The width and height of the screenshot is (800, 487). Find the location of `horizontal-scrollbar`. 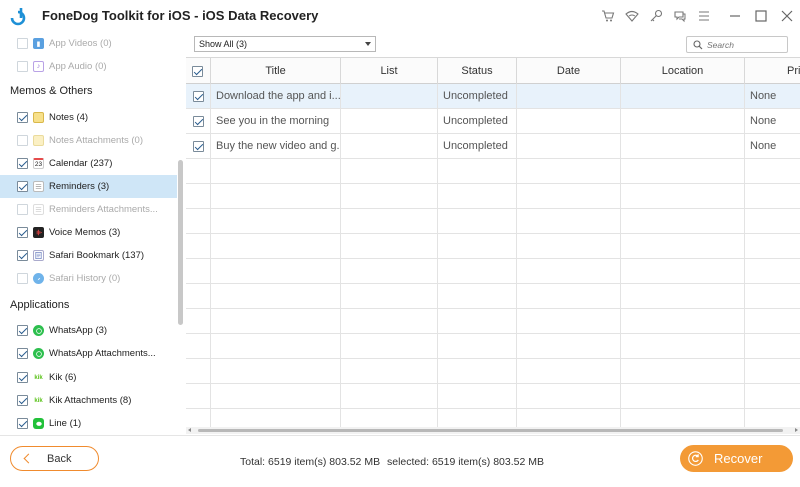

horizontal-scrollbar is located at coordinates (493, 430).